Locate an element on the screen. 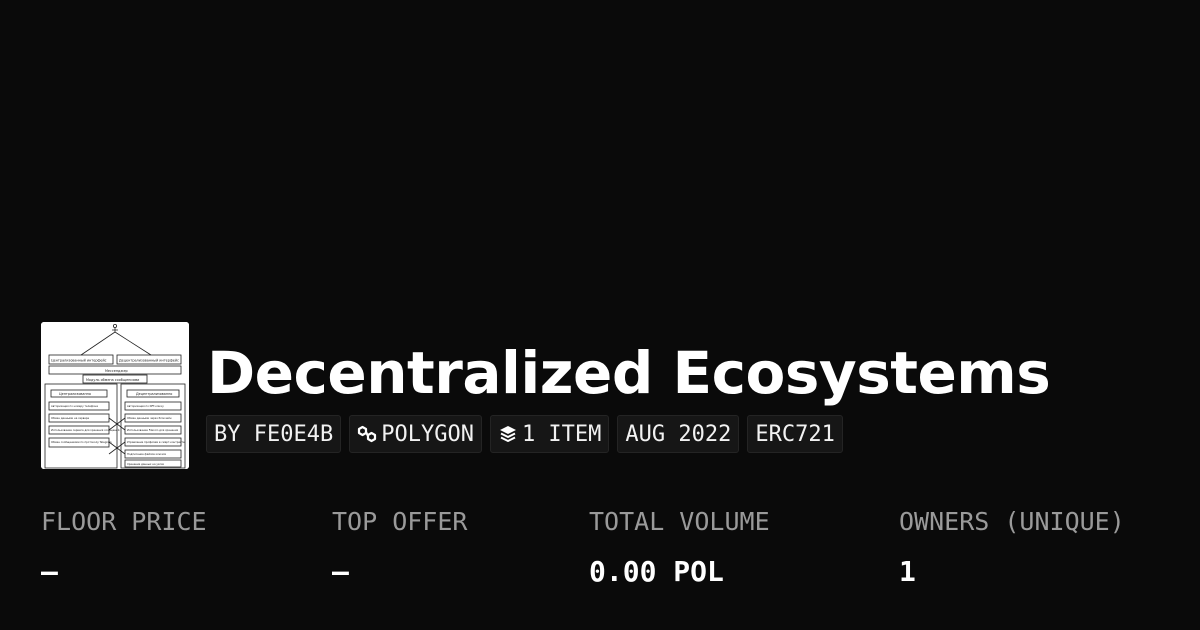  items-tag: 1 ITEM is located at coordinates (549, 434).